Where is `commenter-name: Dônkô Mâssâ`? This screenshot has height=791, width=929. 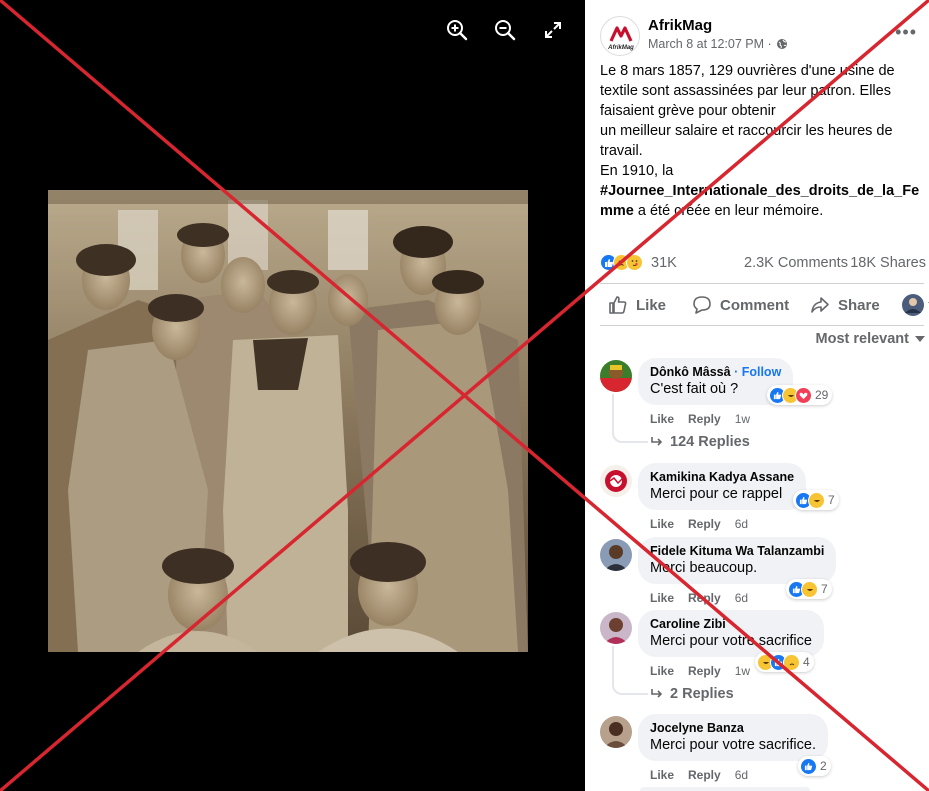
commenter-name: Dônkô Mâssâ is located at coordinates (690, 372).